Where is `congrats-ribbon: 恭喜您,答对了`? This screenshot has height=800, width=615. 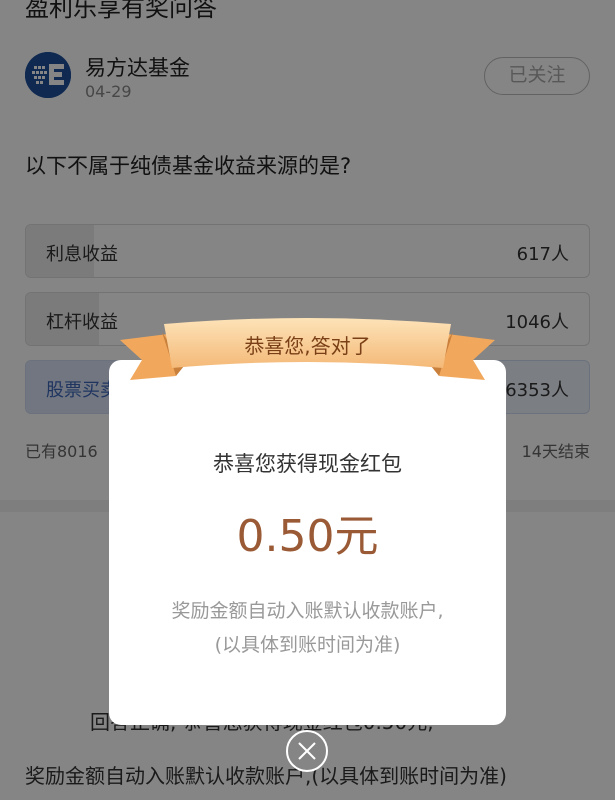
congrats-ribbon: 恭喜您,答对了 is located at coordinates (307, 352).